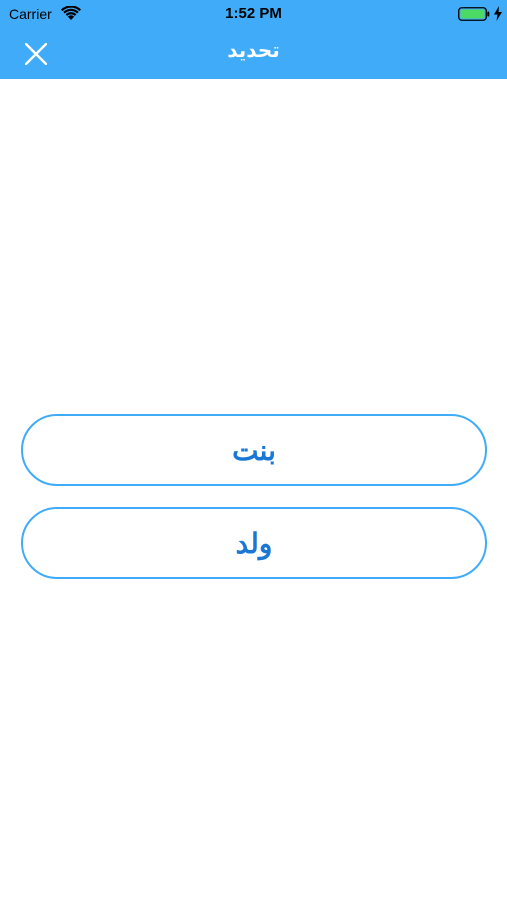  Describe the element at coordinates (474, 14) in the screenshot. I see `battery-icon` at that location.